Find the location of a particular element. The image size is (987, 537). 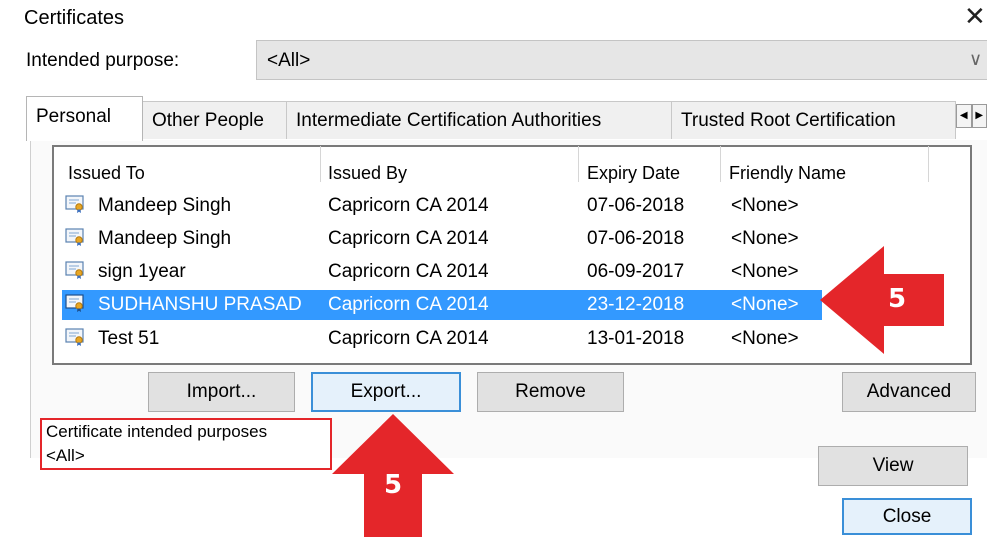

cell-expiry-date: 13-01-2018 is located at coordinates (636, 338).